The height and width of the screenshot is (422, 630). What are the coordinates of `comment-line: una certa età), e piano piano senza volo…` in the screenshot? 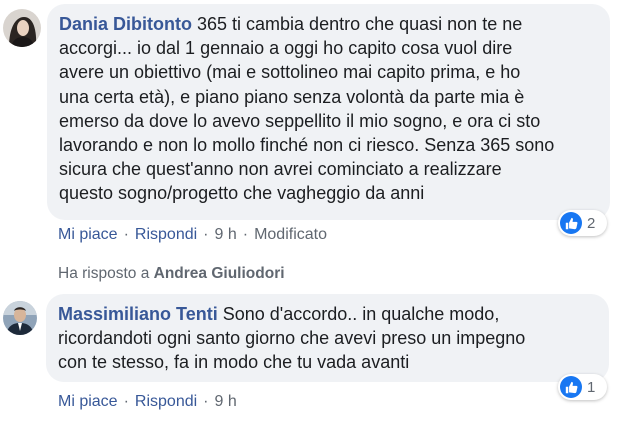 It's located at (292, 96).